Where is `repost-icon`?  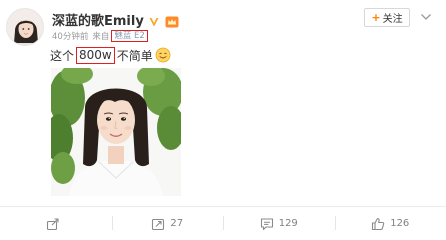 repost-icon is located at coordinates (158, 224).